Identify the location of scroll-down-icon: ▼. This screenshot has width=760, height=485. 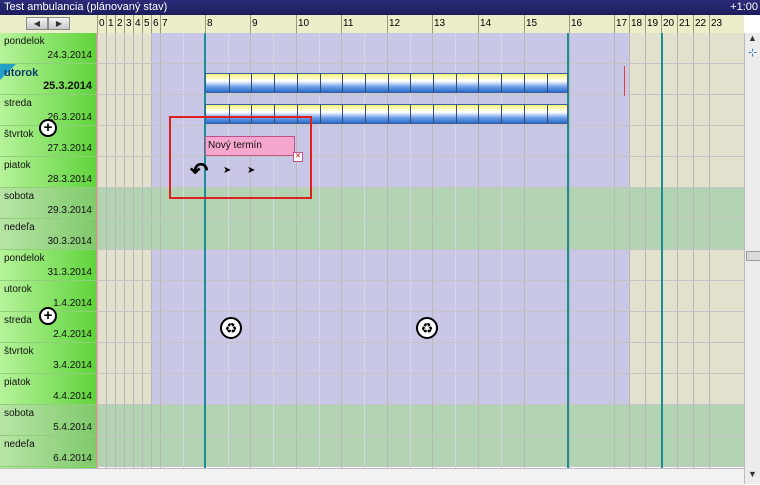
(752, 474).